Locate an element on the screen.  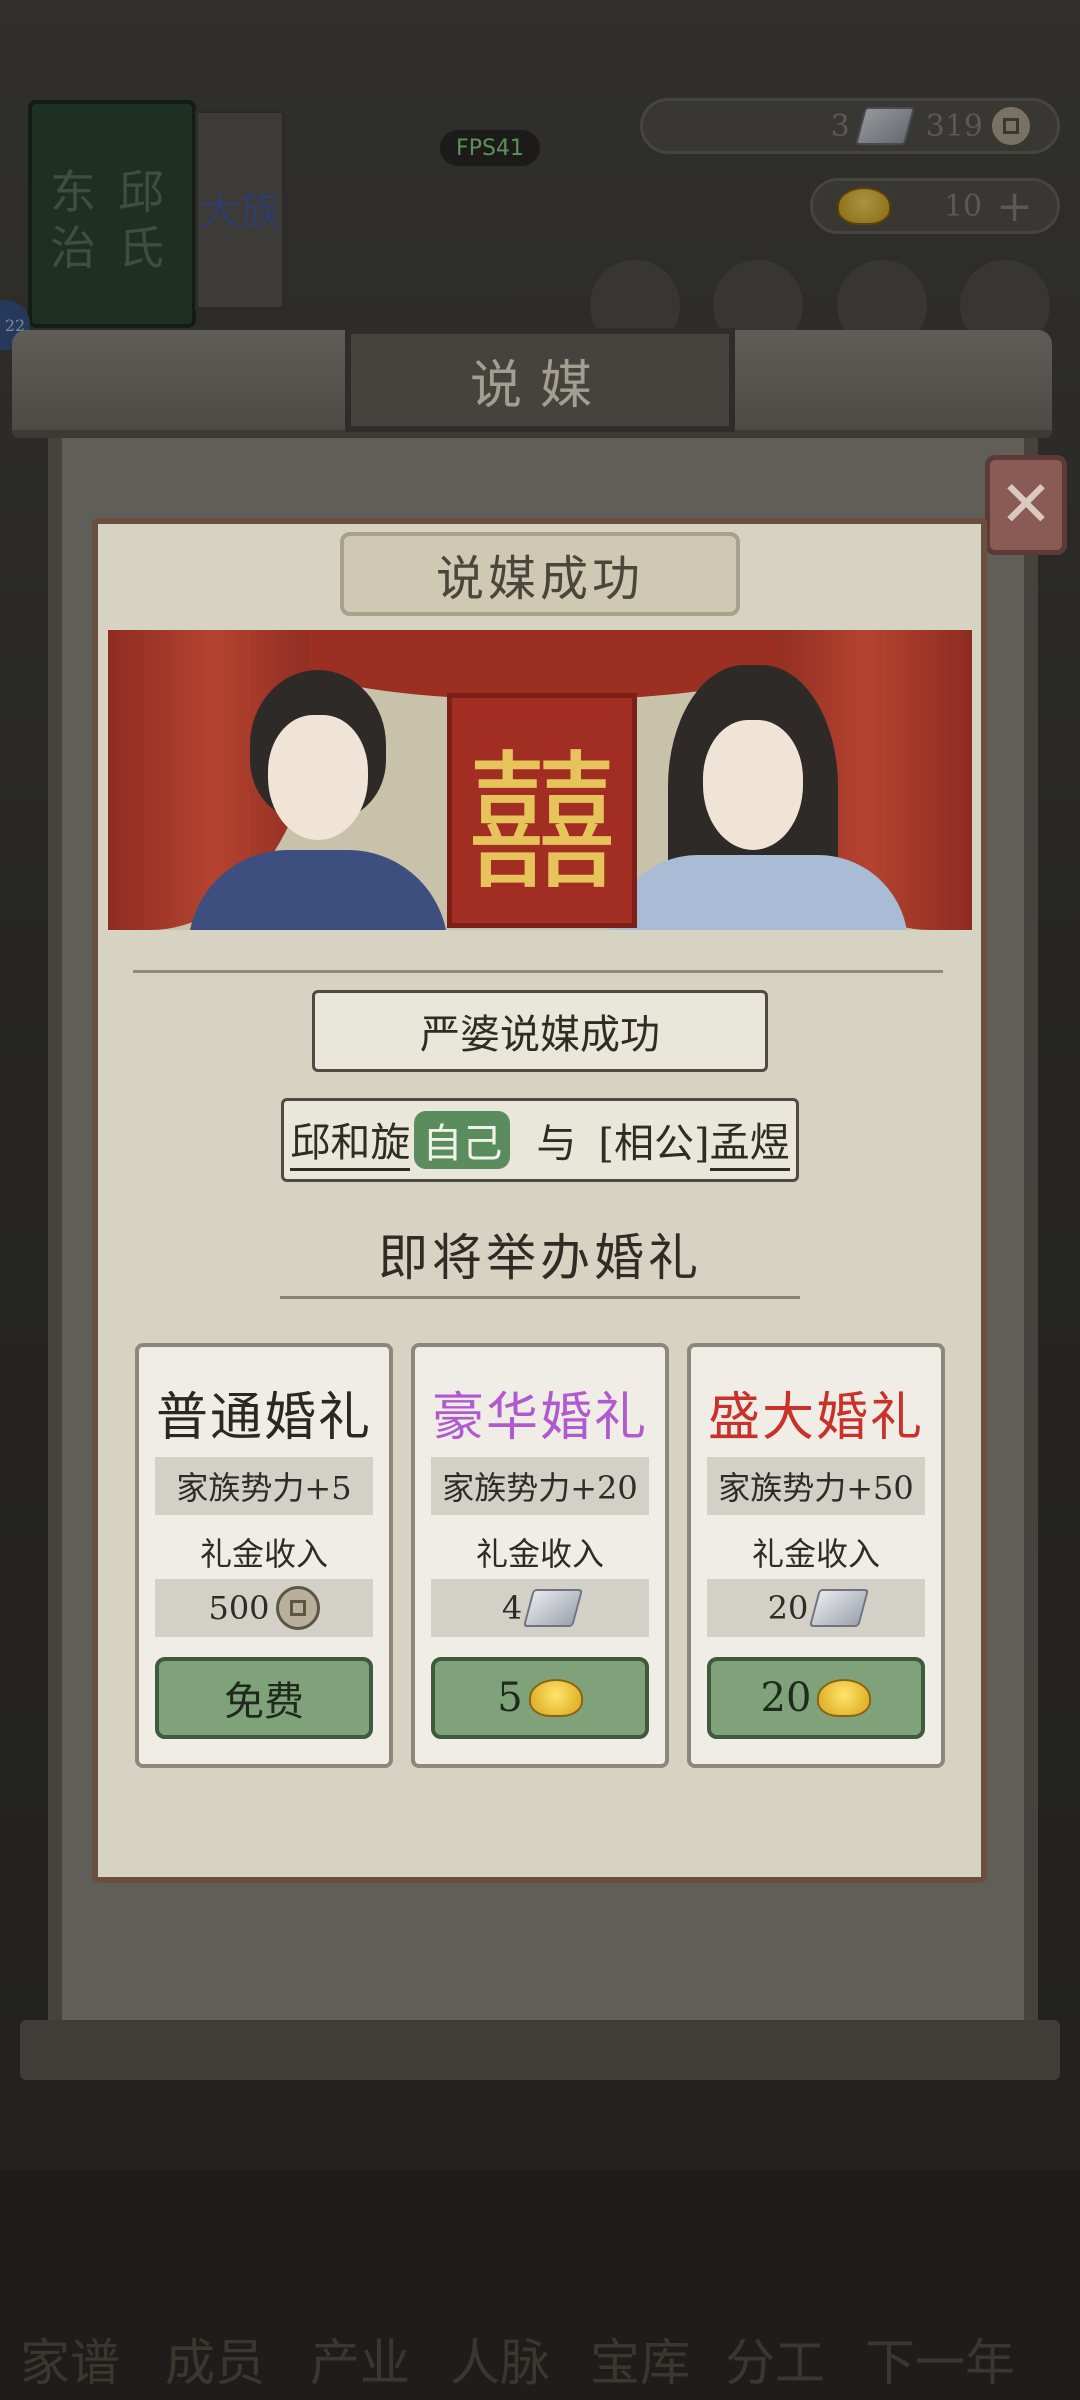
option-influence: 家族势力+50 is located at coordinates (816, 1486).